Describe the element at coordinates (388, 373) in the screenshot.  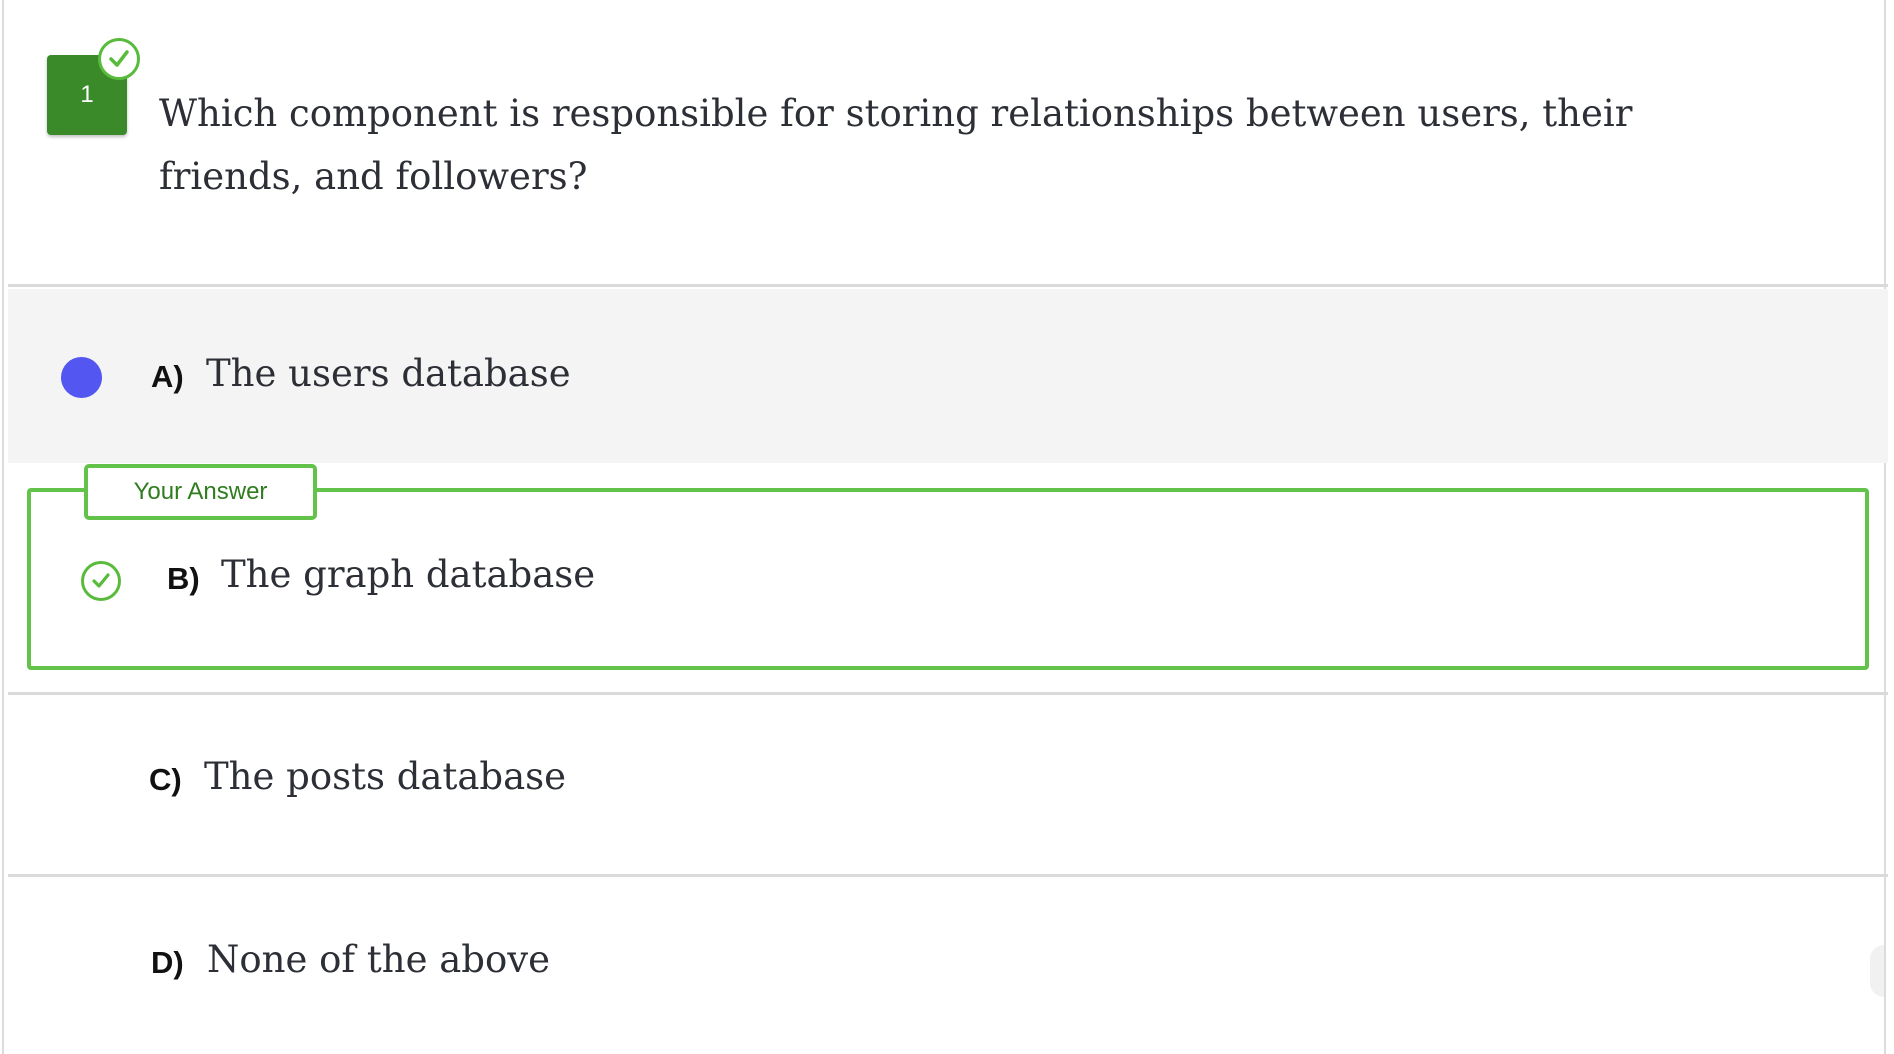
I see `option-text: The users database` at that location.